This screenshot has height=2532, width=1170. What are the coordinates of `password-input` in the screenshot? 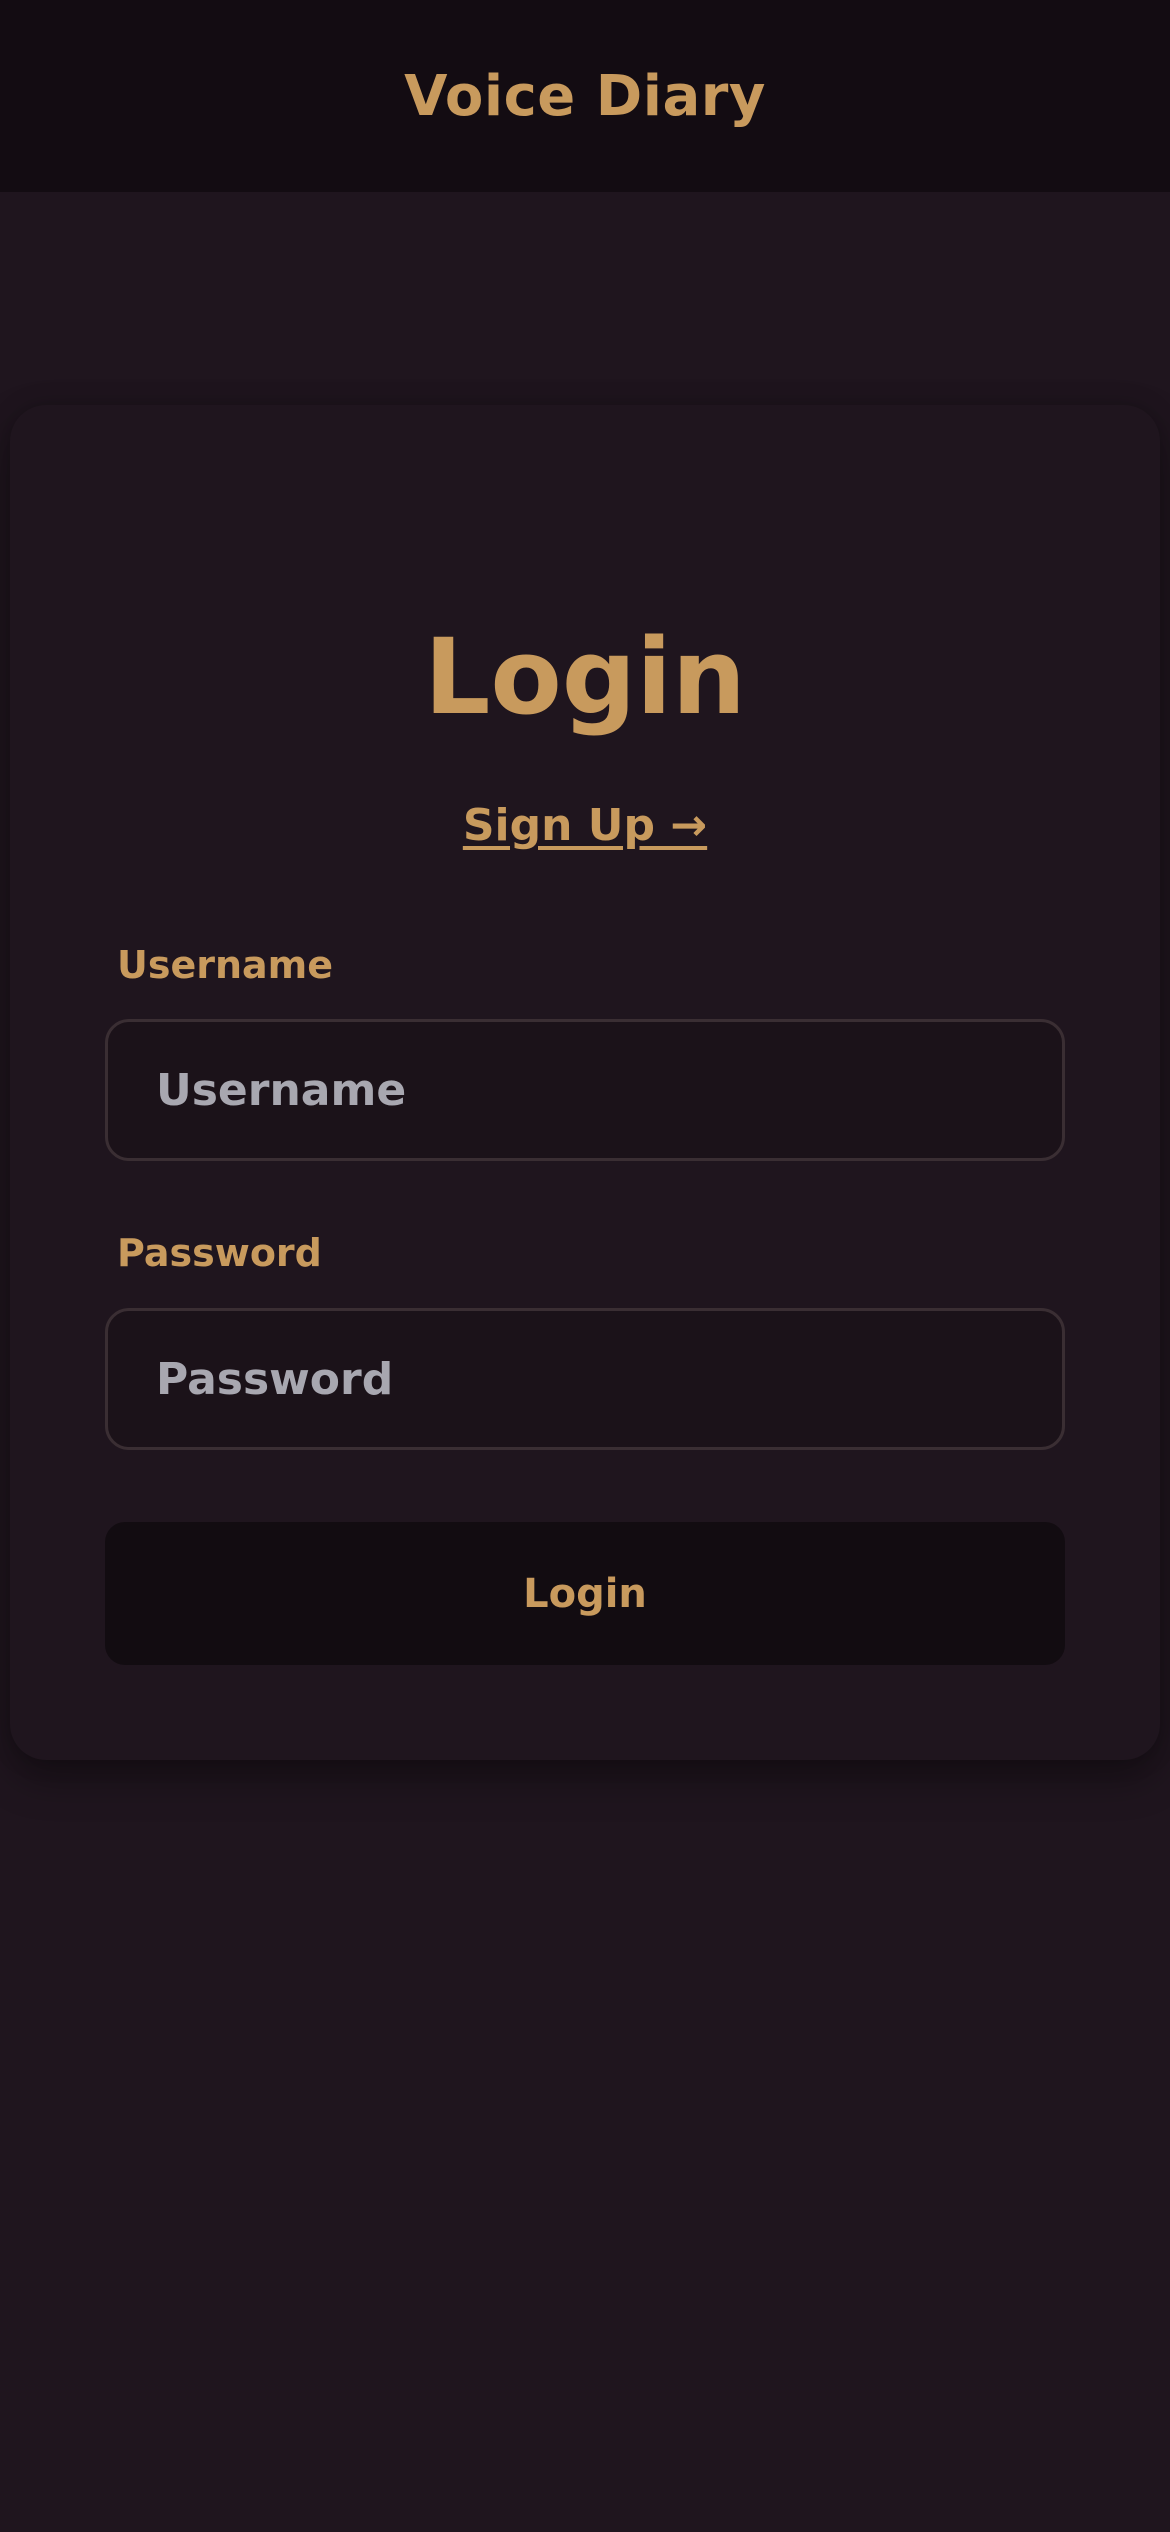 It's located at (585, 1379).